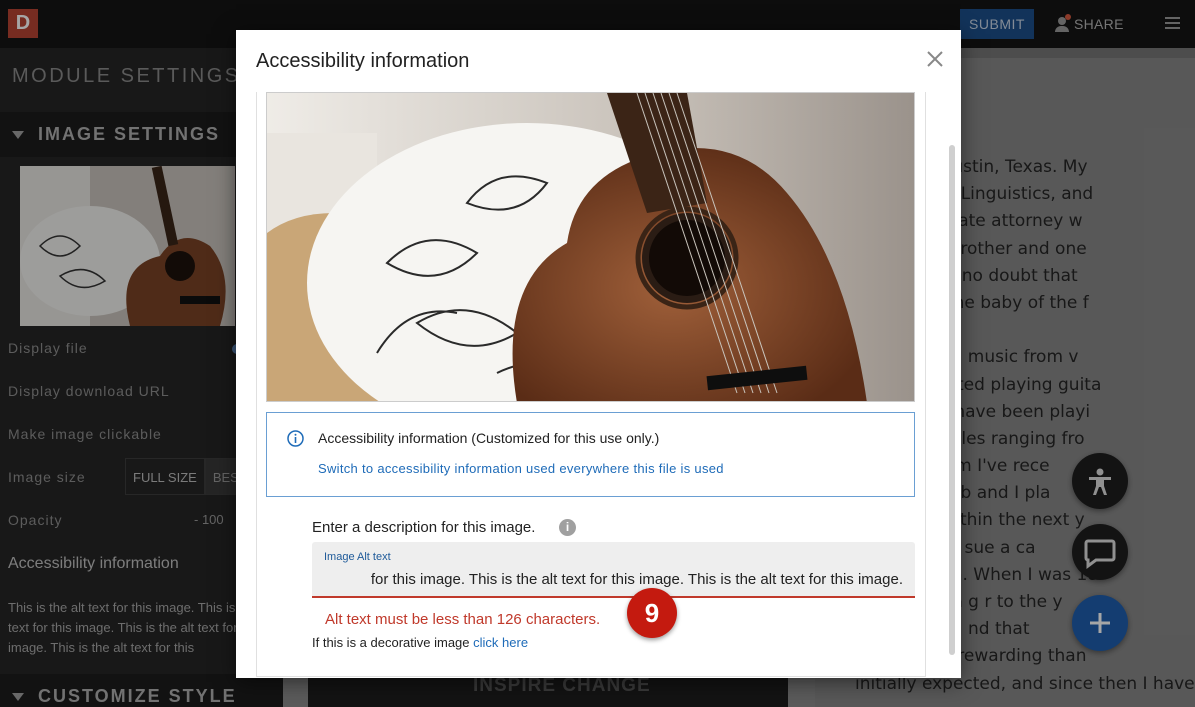 Image resolution: width=1195 pixels, height=707 pixels. I want to click on help-icon: i, so click(567, 527).